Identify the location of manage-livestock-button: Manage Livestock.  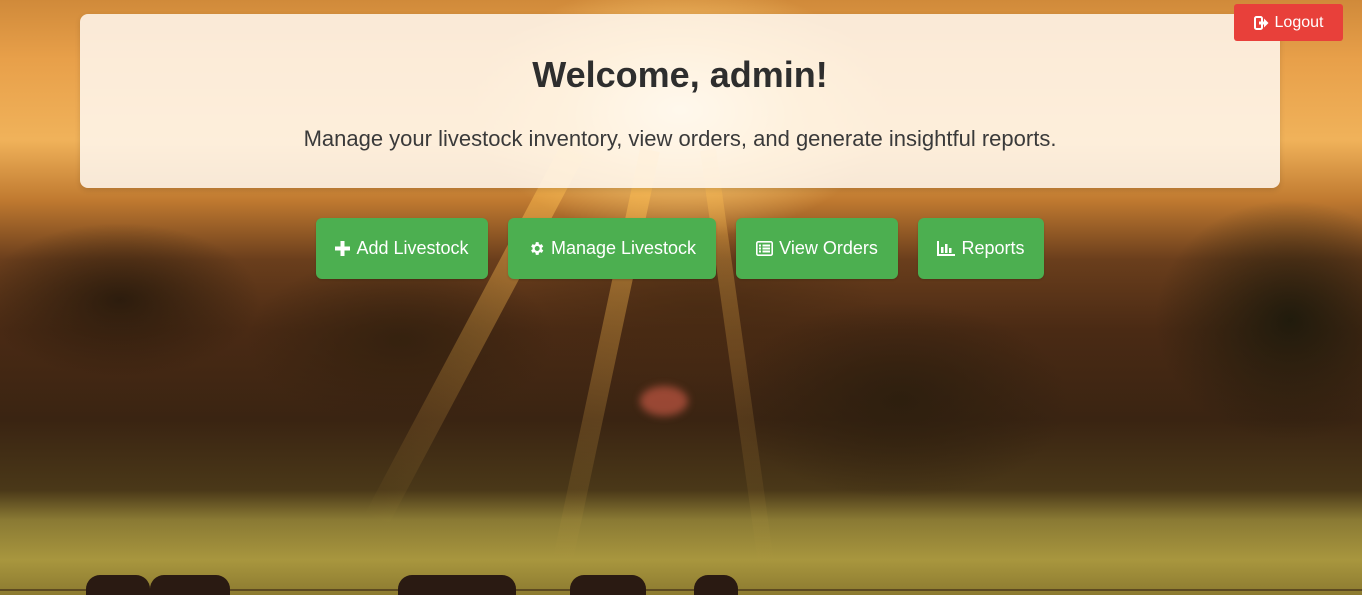
(612, 248).